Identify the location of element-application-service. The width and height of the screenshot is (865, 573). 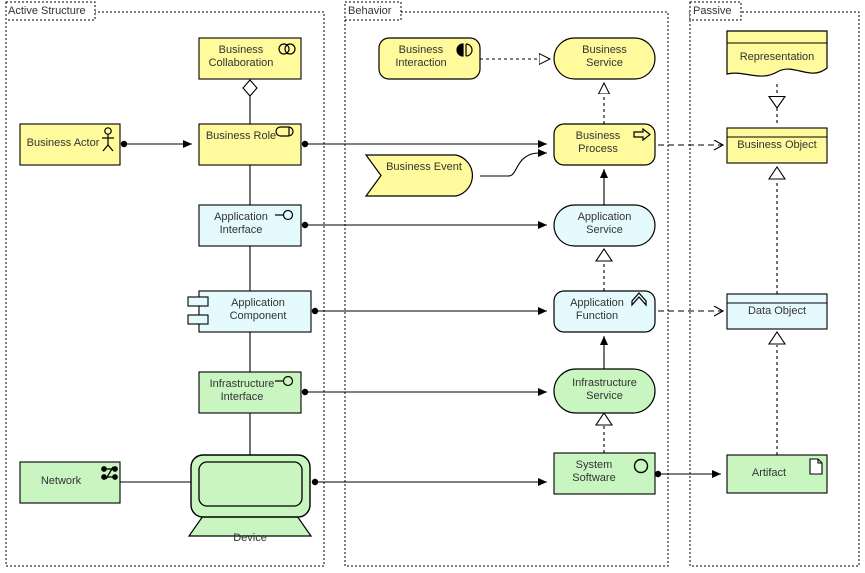
(604, 225).